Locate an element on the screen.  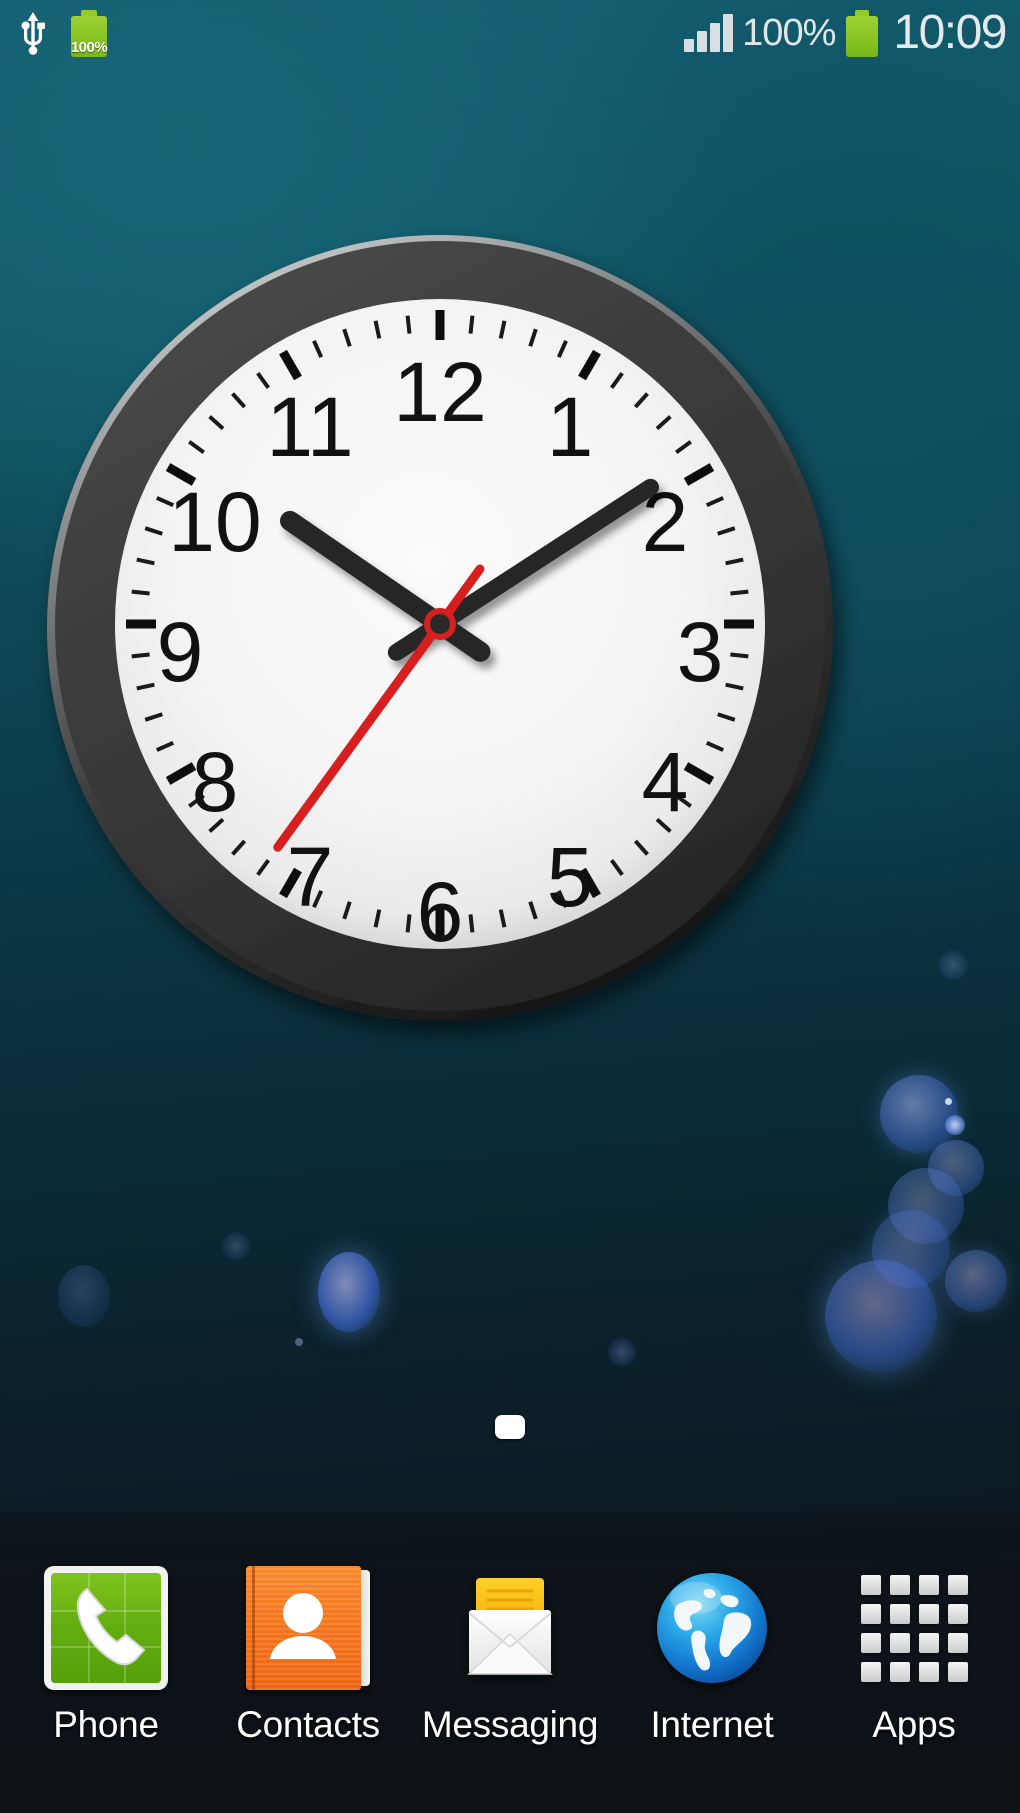
signal-bars-icon is located at coordinates (709, 33).